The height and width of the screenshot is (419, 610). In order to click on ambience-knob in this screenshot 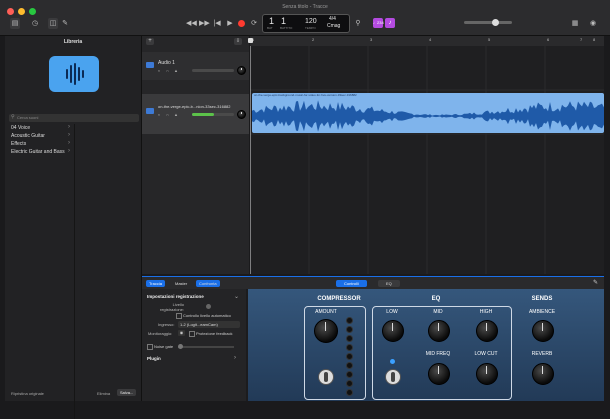, I will do `click(543, 331)`.